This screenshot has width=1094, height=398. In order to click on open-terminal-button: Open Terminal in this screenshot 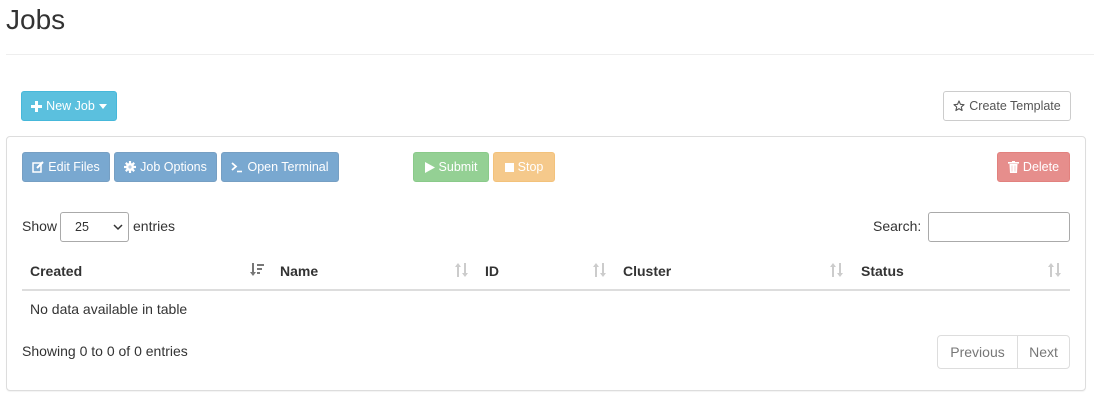, I will do `click(280, 167)`.